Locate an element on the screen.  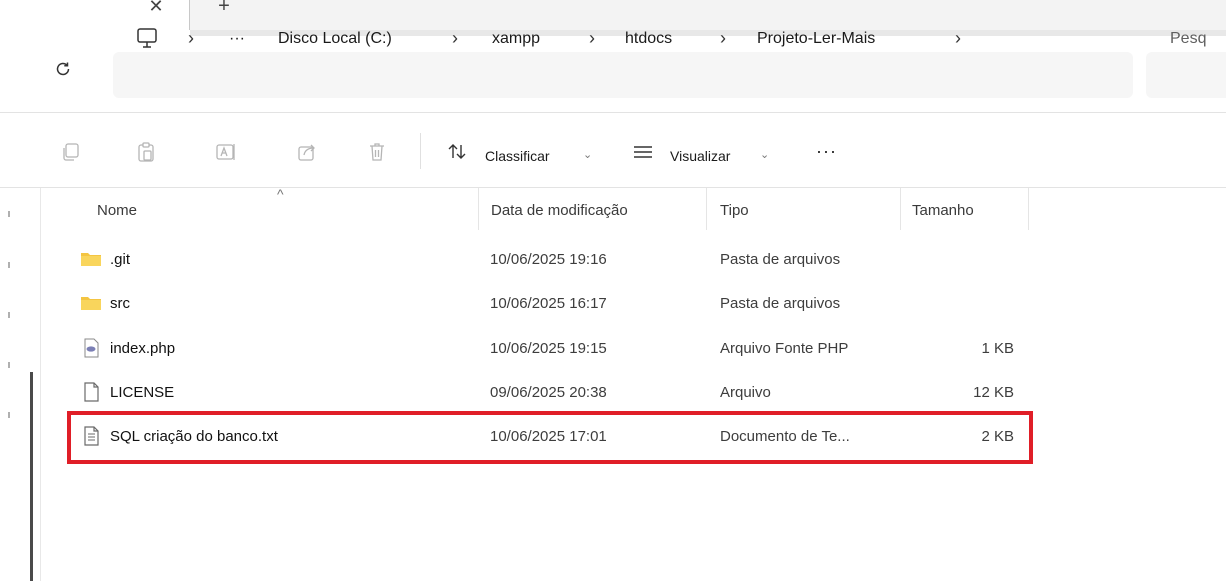
more-options-icon: ··· is located at coordinates (826, 151).